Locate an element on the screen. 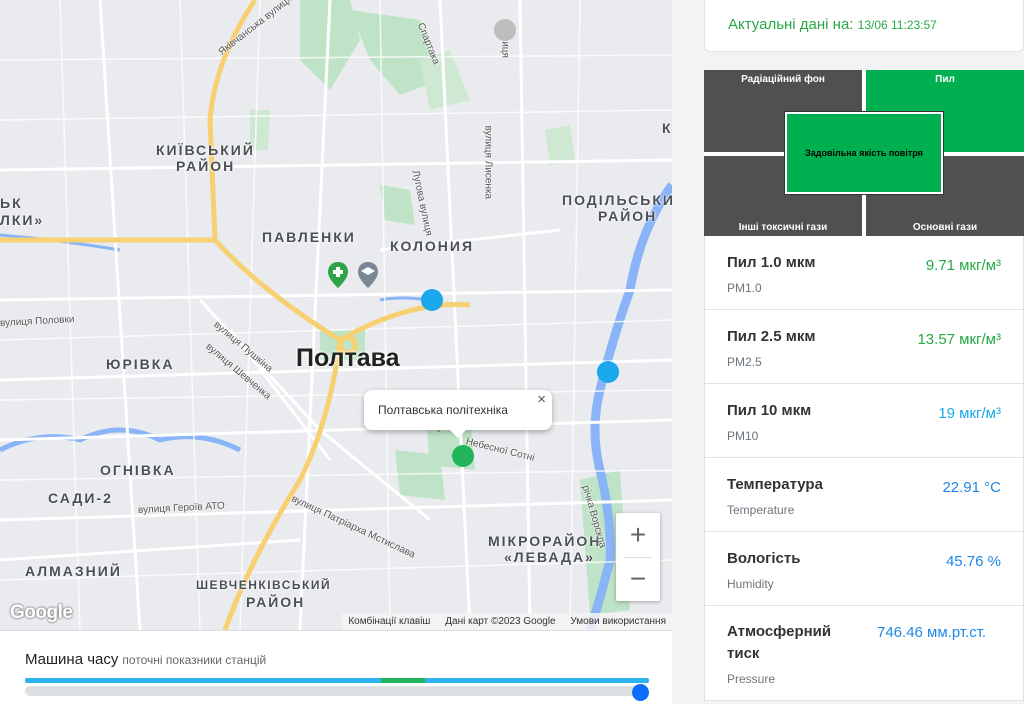  measurement-name: Пил 10 мкм is located at coordinates (769, 410).